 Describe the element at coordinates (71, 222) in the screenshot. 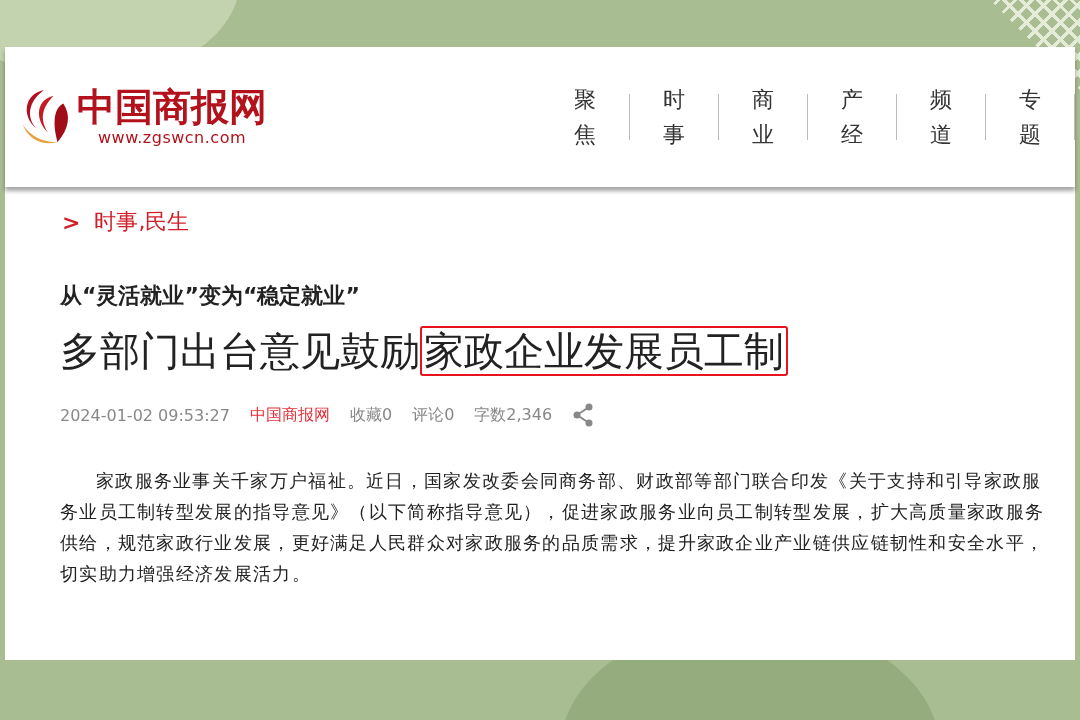

I see `breadcrumb-marker: >` at that location.